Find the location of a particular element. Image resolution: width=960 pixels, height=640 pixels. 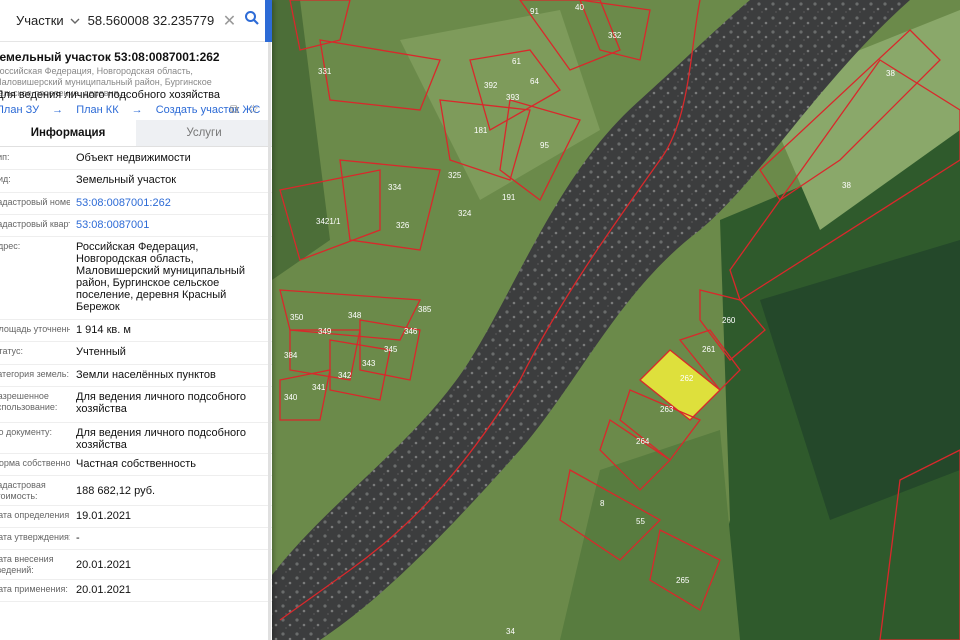

map-parcel-label: 8 is located at coordinates (602, 503).